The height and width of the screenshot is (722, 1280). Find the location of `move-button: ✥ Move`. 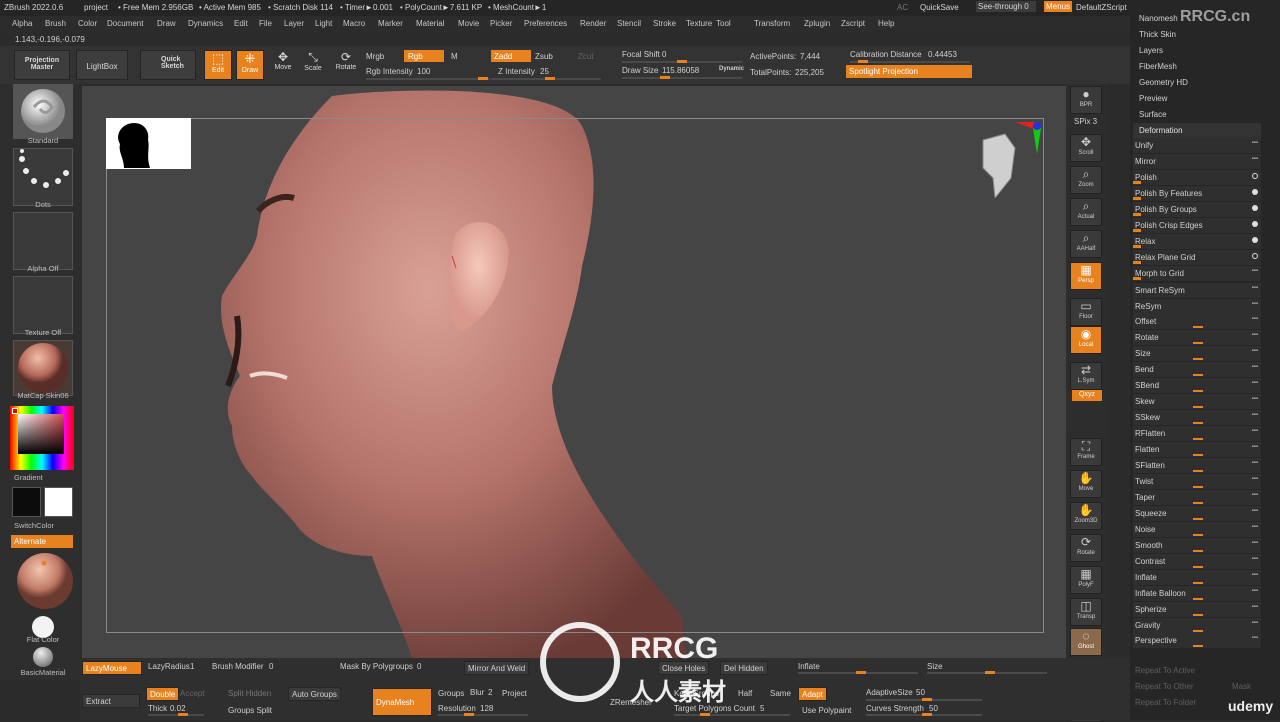

move-button: ✥ Move is located at coordinates (283, 65).